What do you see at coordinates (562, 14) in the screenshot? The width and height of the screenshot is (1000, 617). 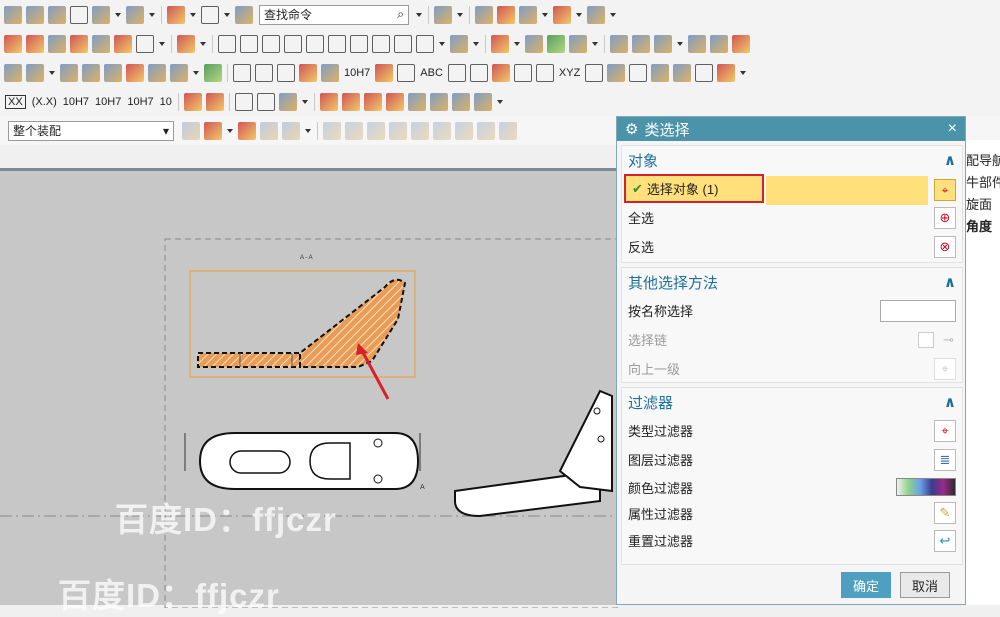 I see `snap-icon` at bounding box center [562, 14].